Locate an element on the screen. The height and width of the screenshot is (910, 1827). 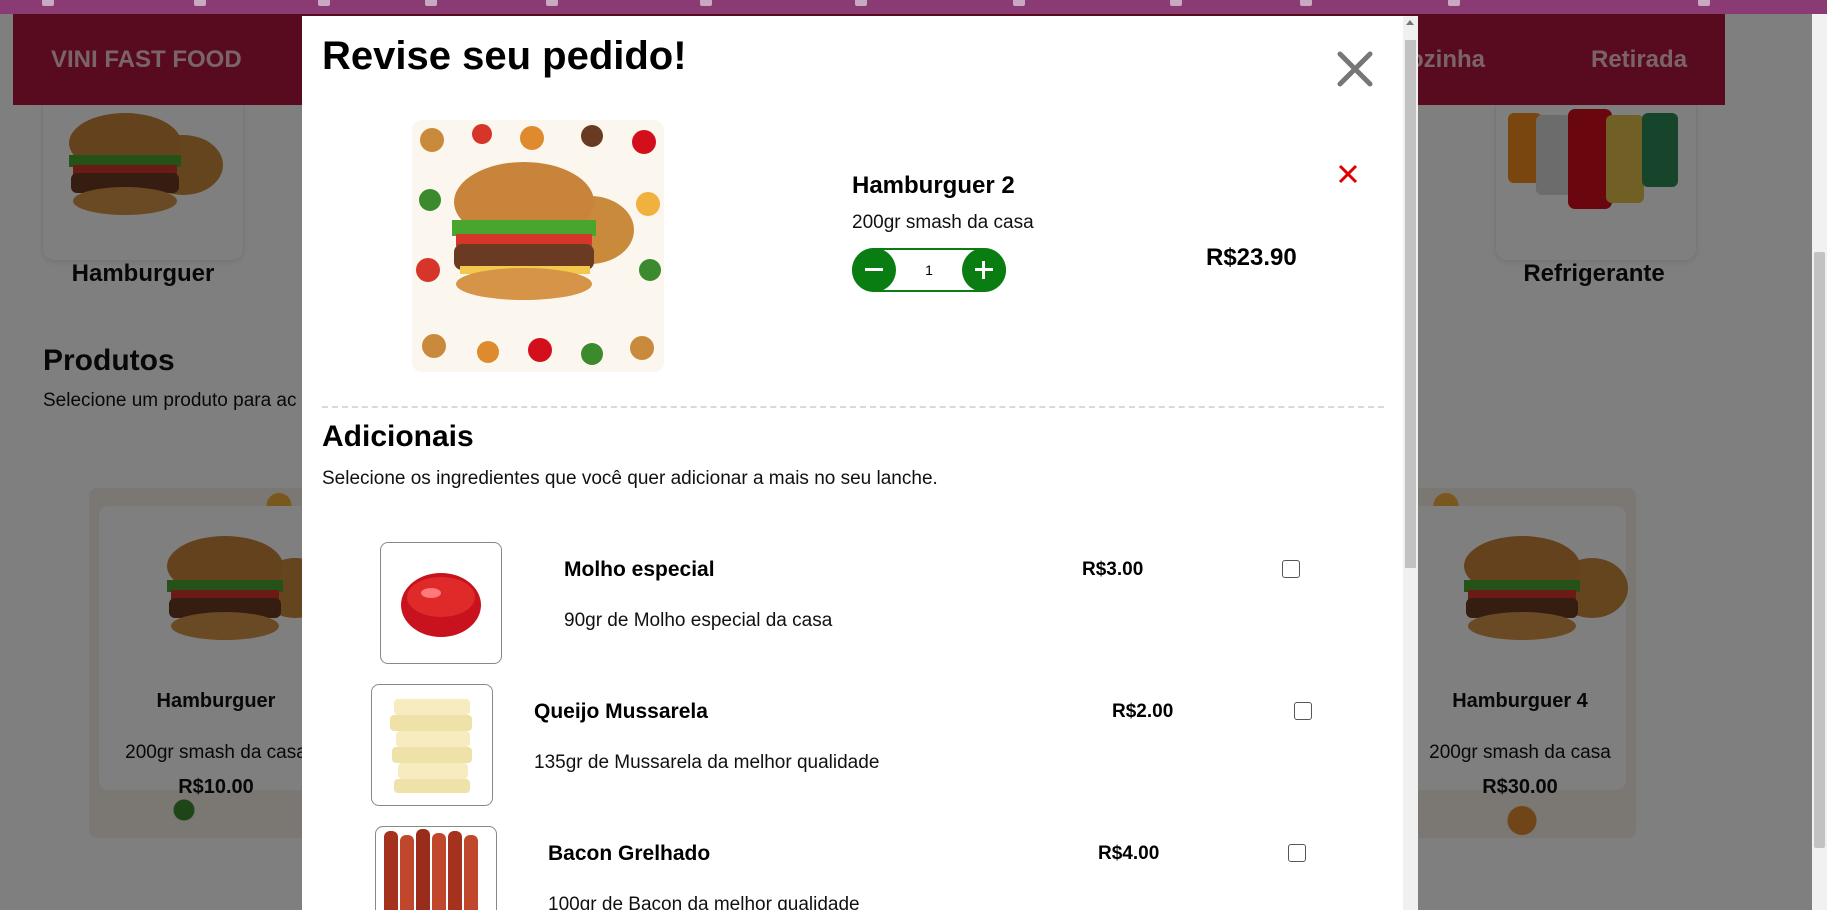
browser-tab-strip is located at coordinates (913, 7).